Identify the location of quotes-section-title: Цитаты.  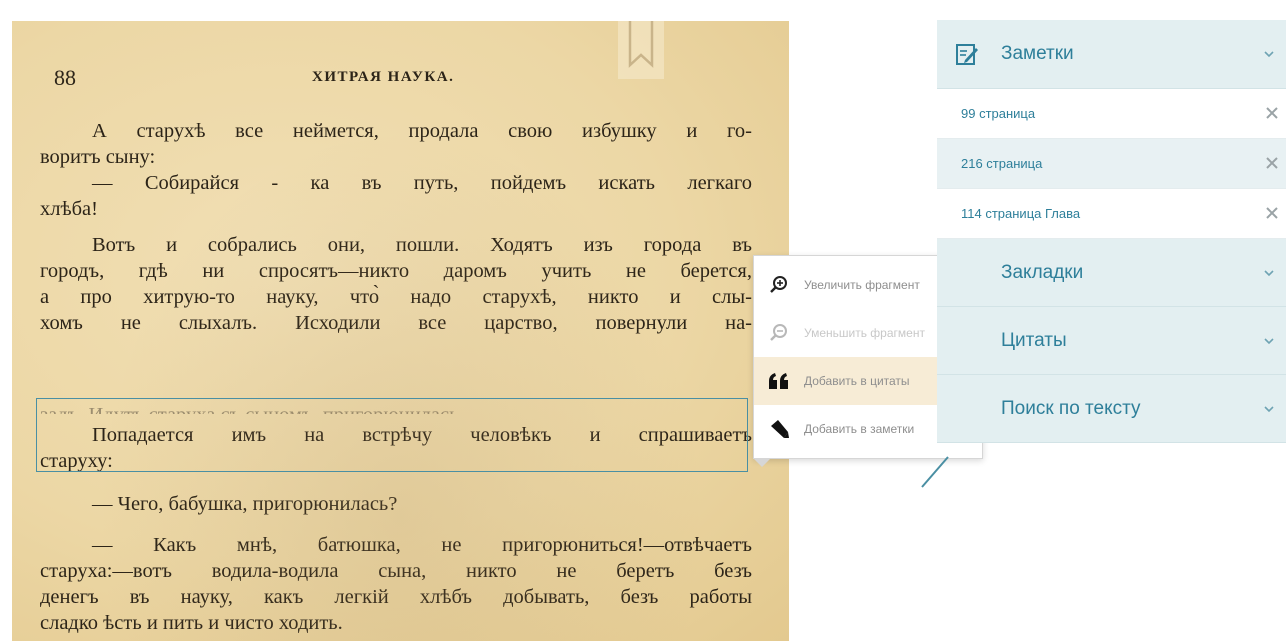
(1034, 340).